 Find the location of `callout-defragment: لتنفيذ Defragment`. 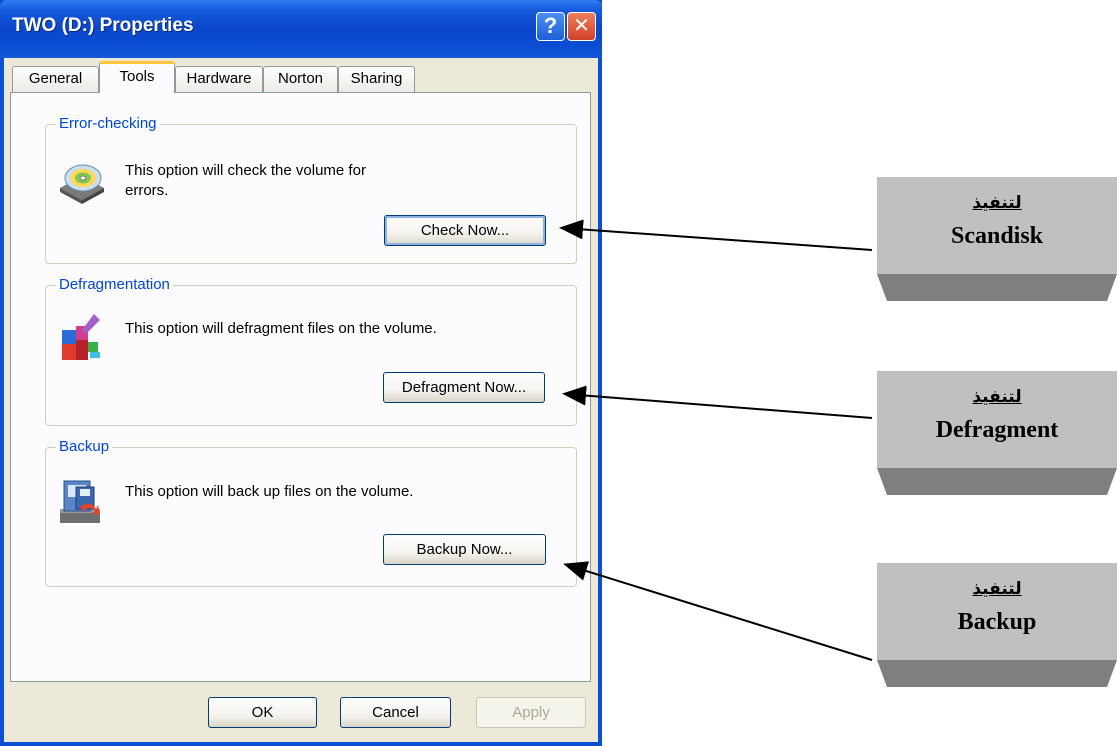

callout-defragment: لتنفيذ Defragment is located at coordinates (997, 433).